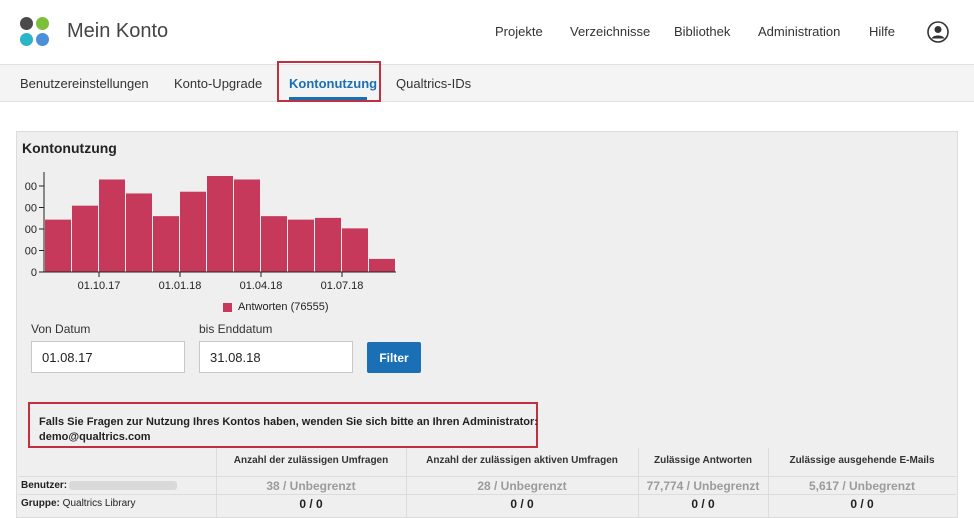 The height and width of the screenshot is (518, 974). I want to click on legend-swatch, so click(227, 307).